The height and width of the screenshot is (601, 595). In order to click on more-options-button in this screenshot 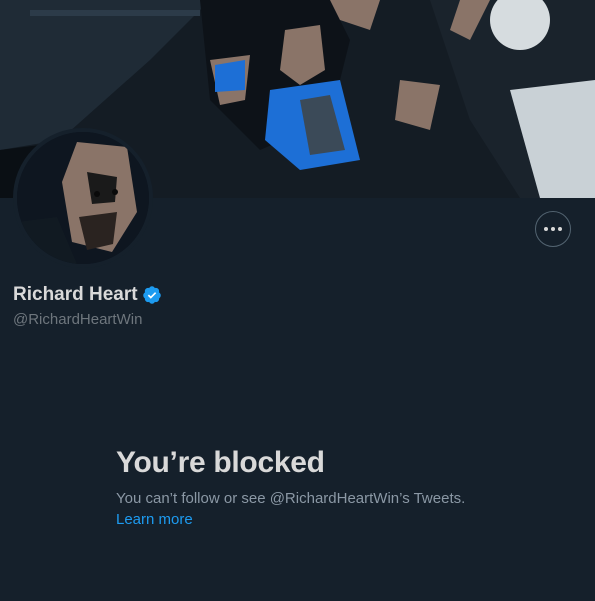, I will do `click(553, 229)`.